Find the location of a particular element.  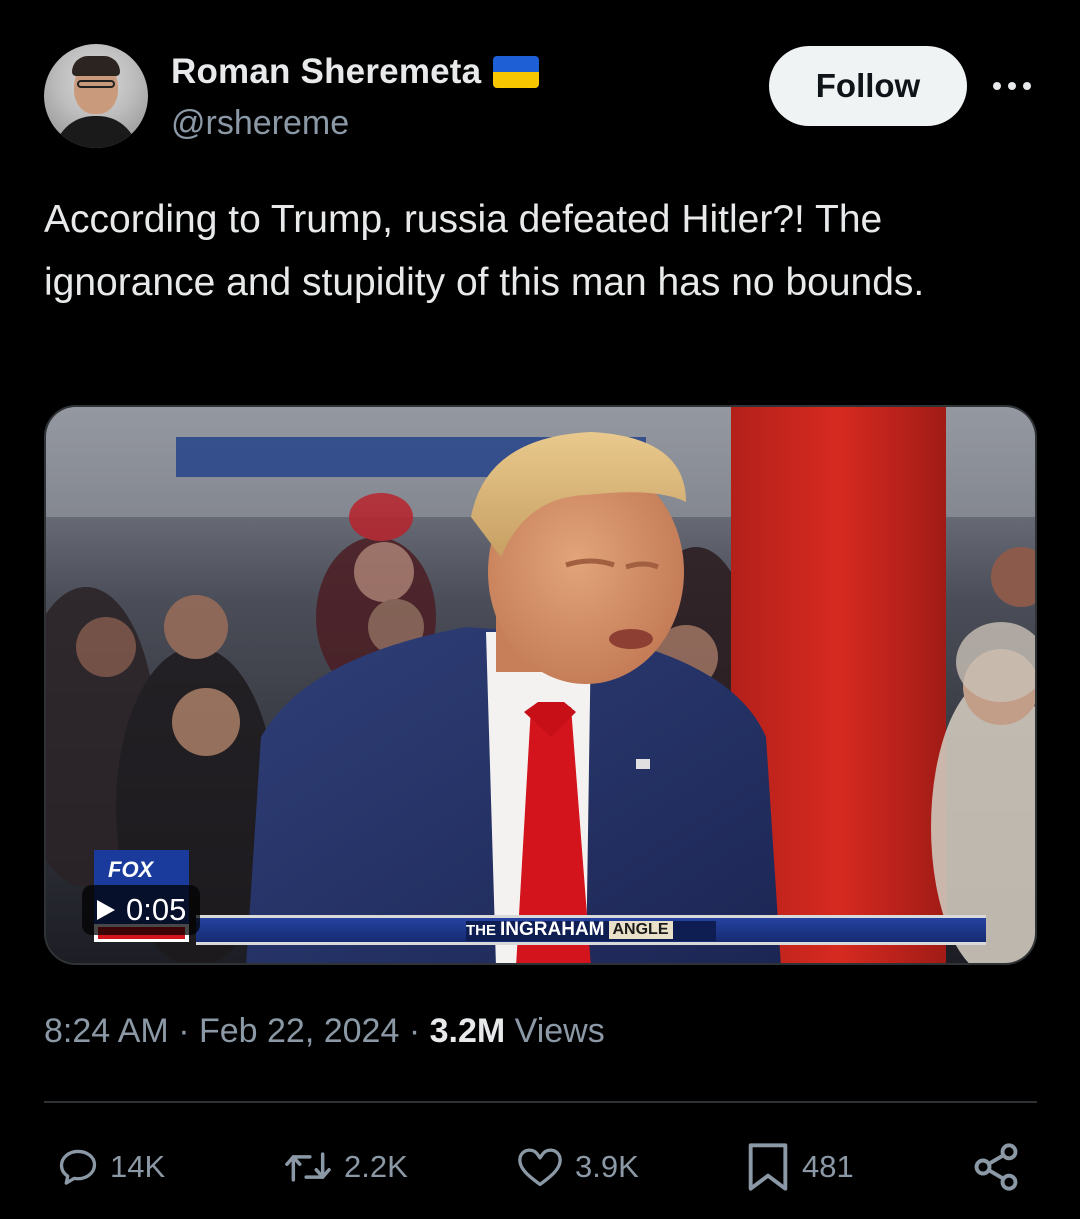

network-logo-text: FOX is located at coordinates (131, 869).